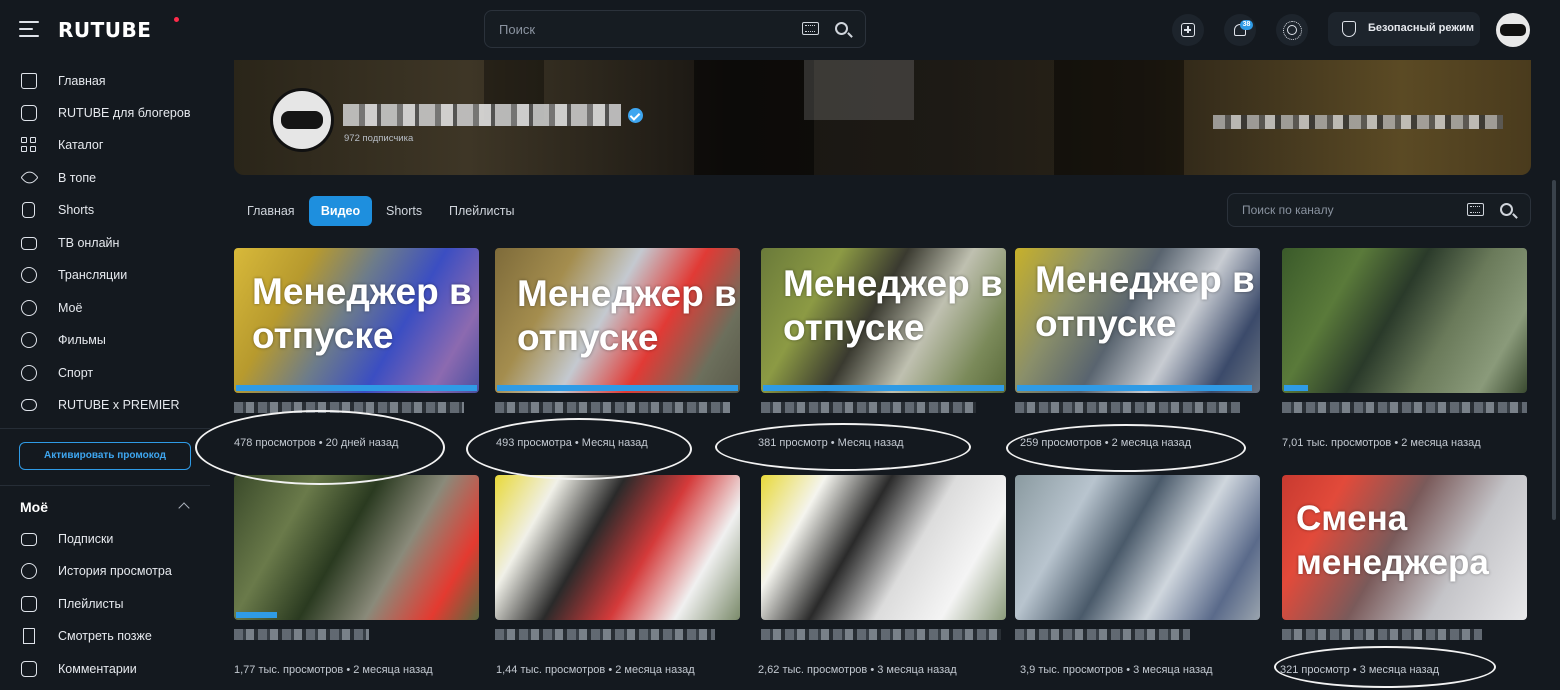 The width and height of the screenshot is (1560, 690). What do you see at coordinates (1513, 30) in the screenshot?
I see `user-avatar` at bounding box center [1513, 30].